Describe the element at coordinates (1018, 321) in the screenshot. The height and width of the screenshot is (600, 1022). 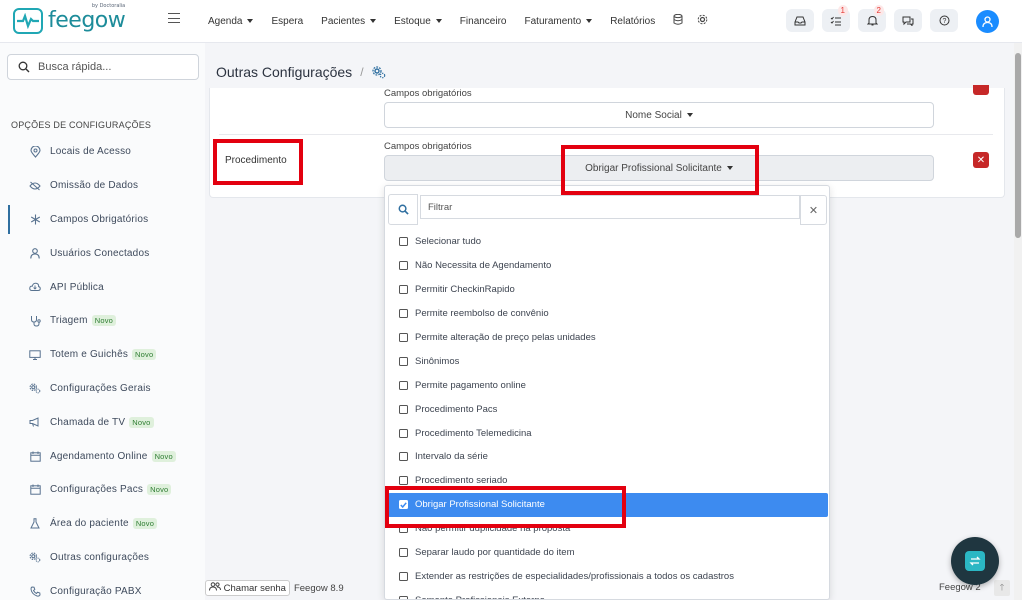
I see `page-scrollbar` at that location.